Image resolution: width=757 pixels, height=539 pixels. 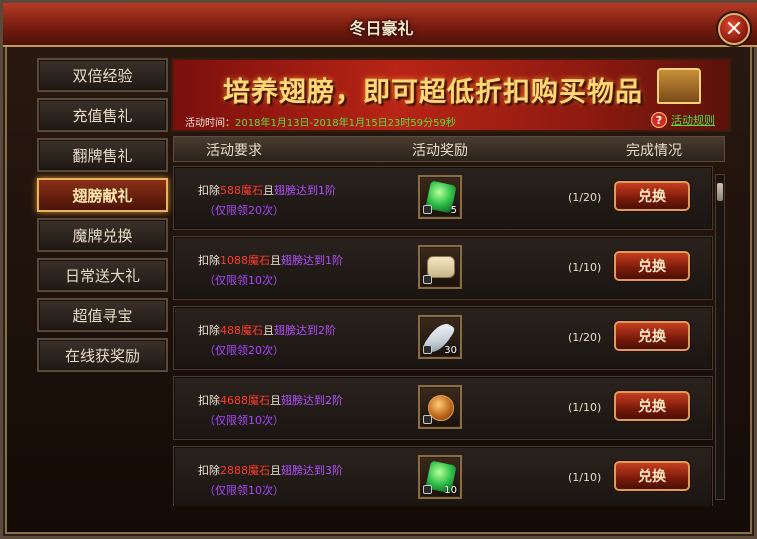 I want to click on rules-link: ? 活动规则, so click(x=683, y=120).